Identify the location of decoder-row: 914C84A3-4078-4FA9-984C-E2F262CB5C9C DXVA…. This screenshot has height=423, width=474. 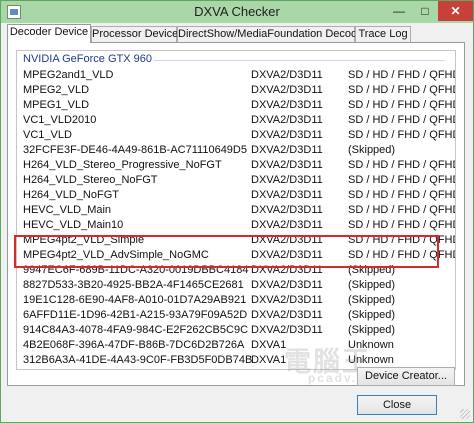
(236, 330).